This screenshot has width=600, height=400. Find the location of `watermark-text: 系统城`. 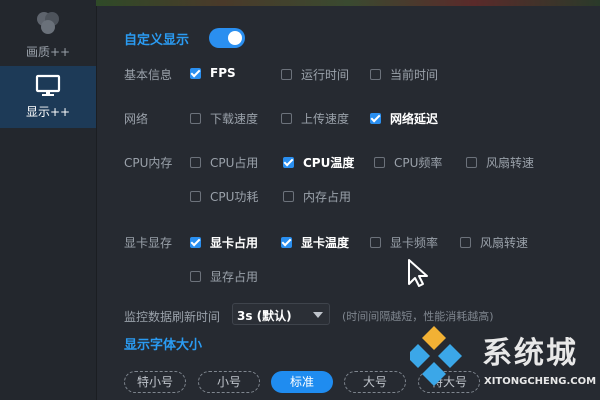

watermark-text: 系统城 is located at coordinates (530, 353).